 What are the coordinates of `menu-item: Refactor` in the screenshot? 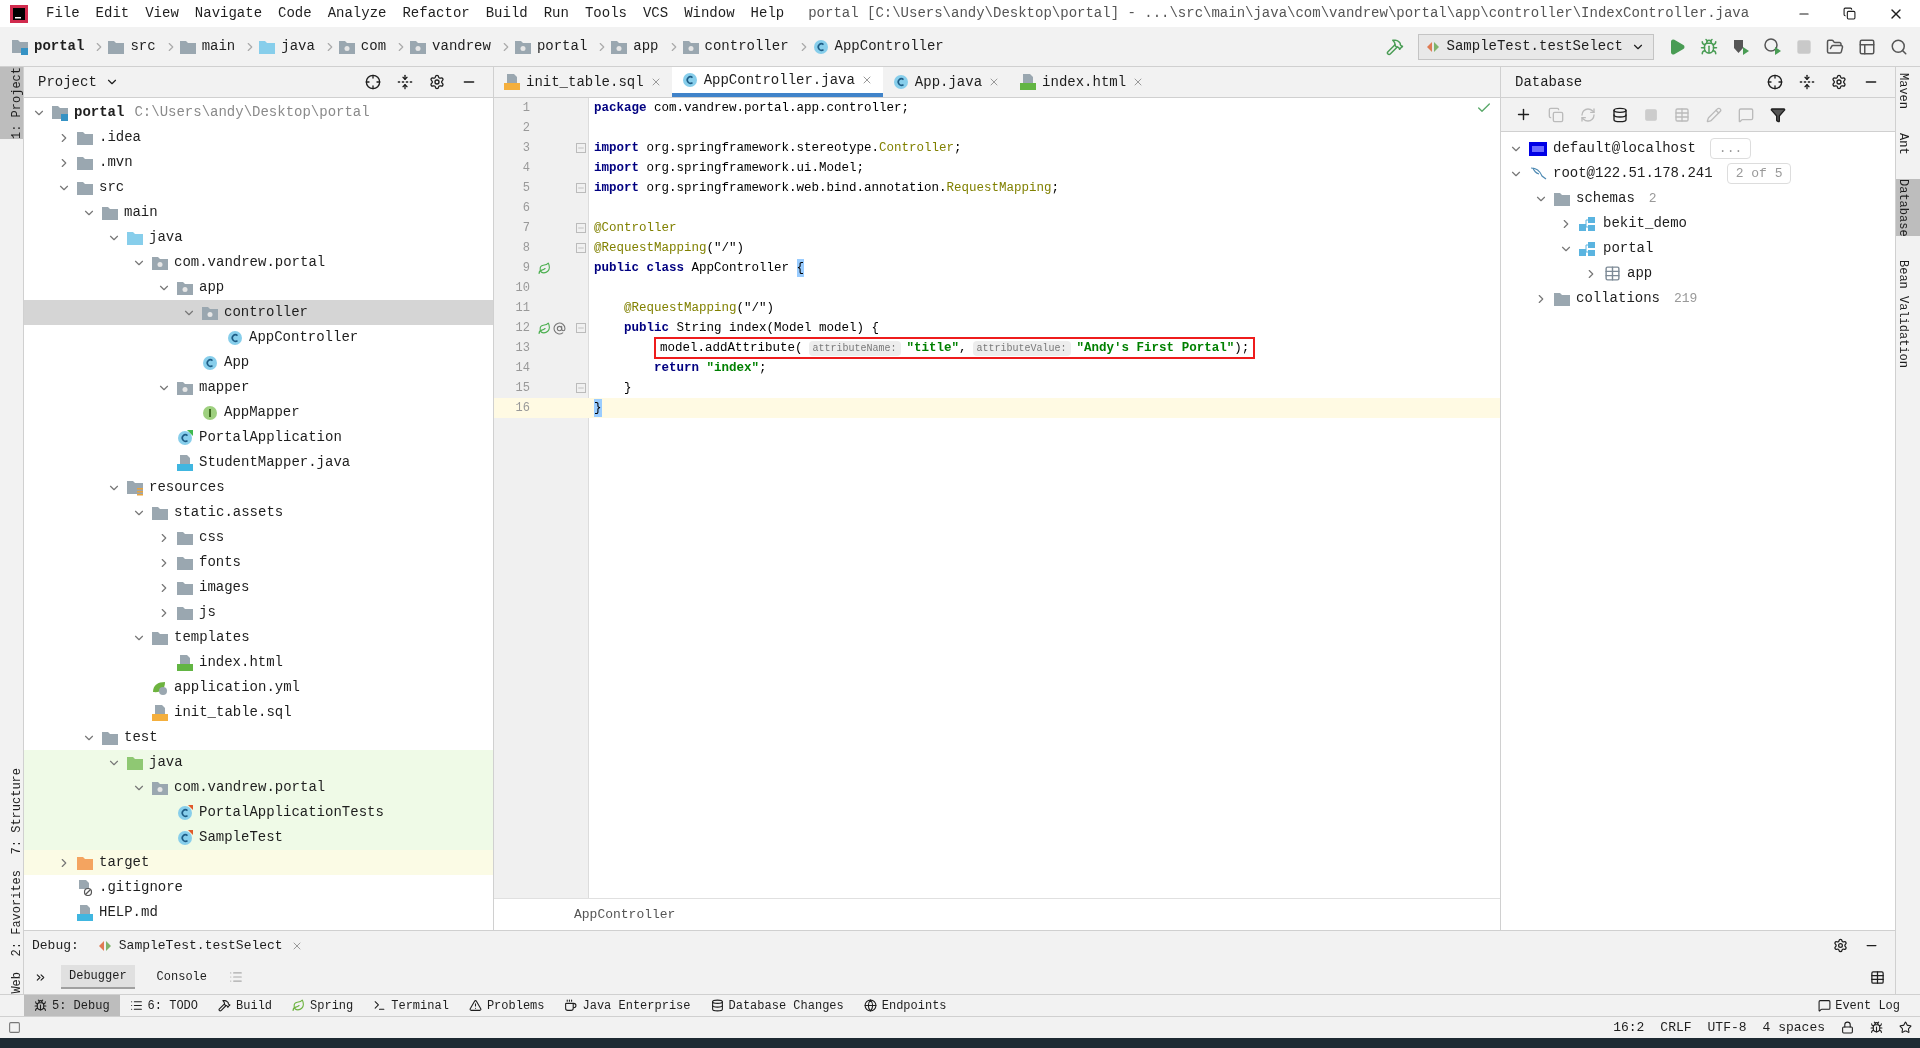 It's located at (436, 13).